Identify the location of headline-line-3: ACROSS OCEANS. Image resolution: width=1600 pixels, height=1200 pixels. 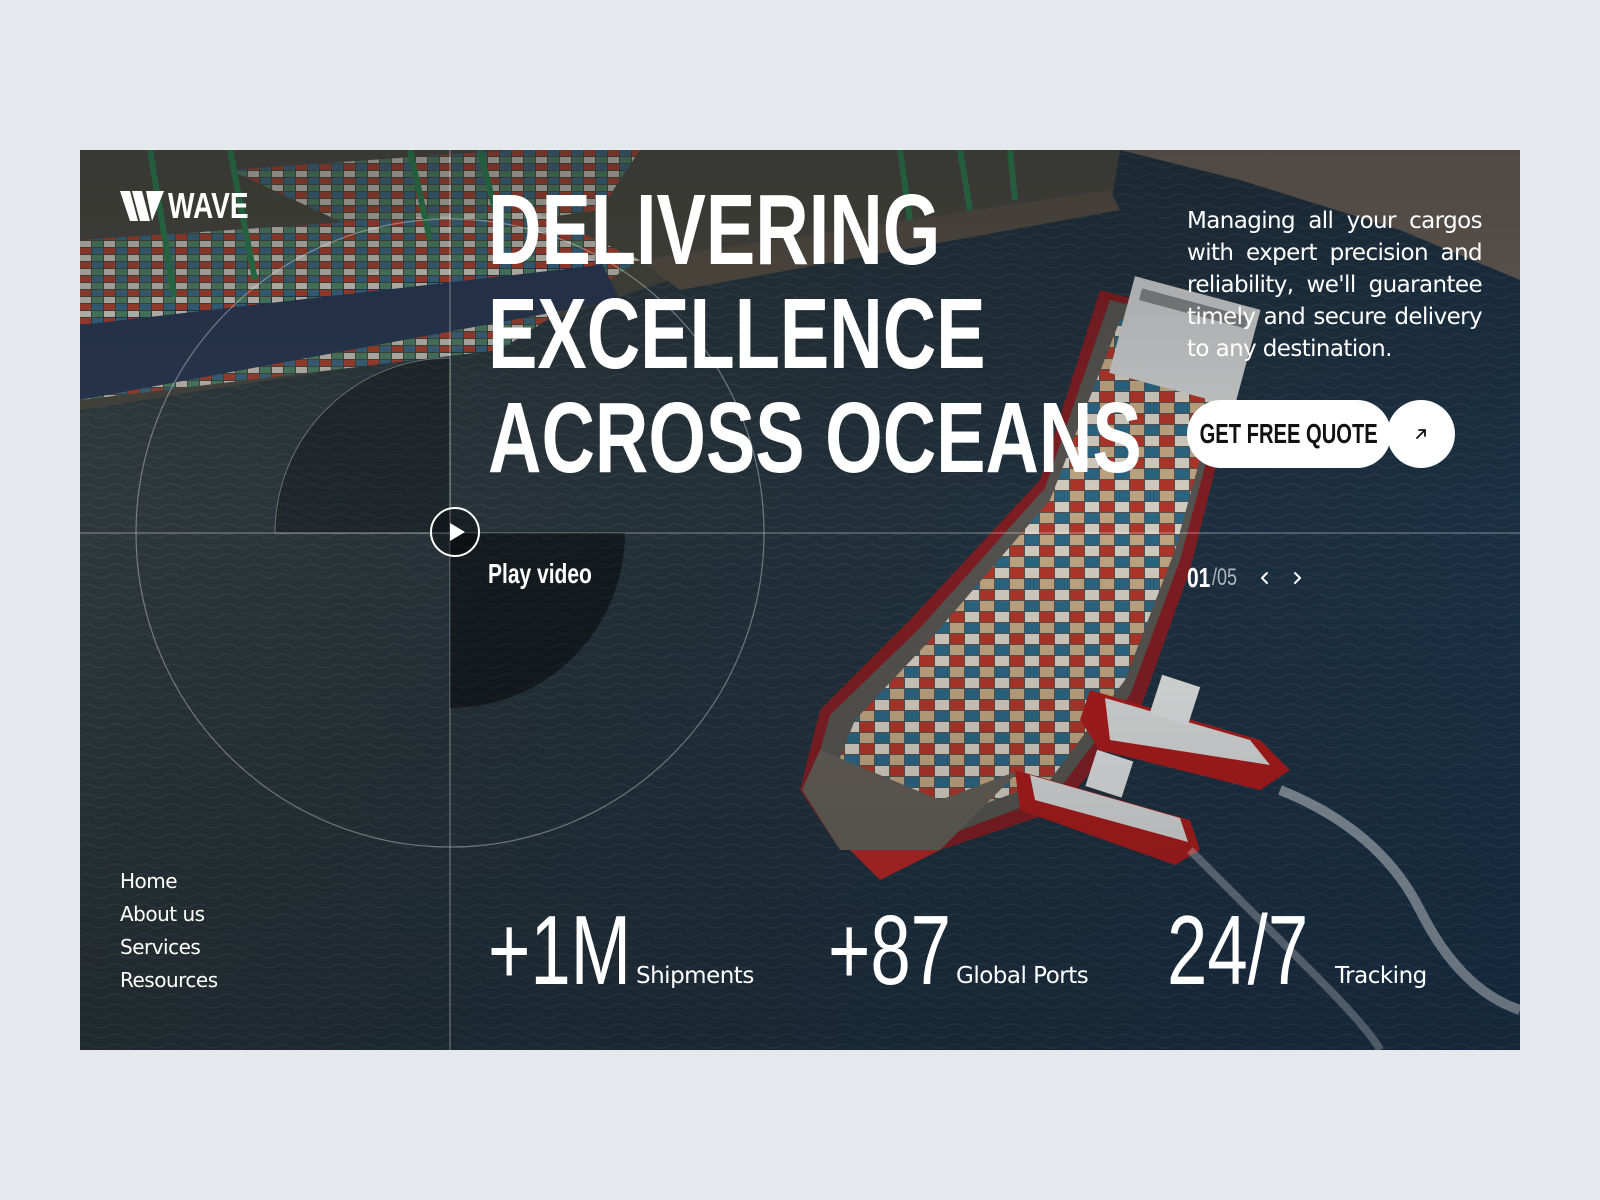
(815, 438).